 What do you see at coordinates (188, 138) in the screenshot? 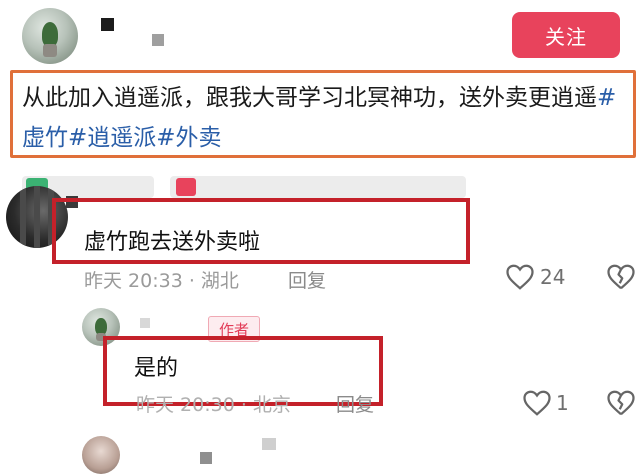
I see `hashtag-waimai: #外卖` at bounding box center [188, 138].